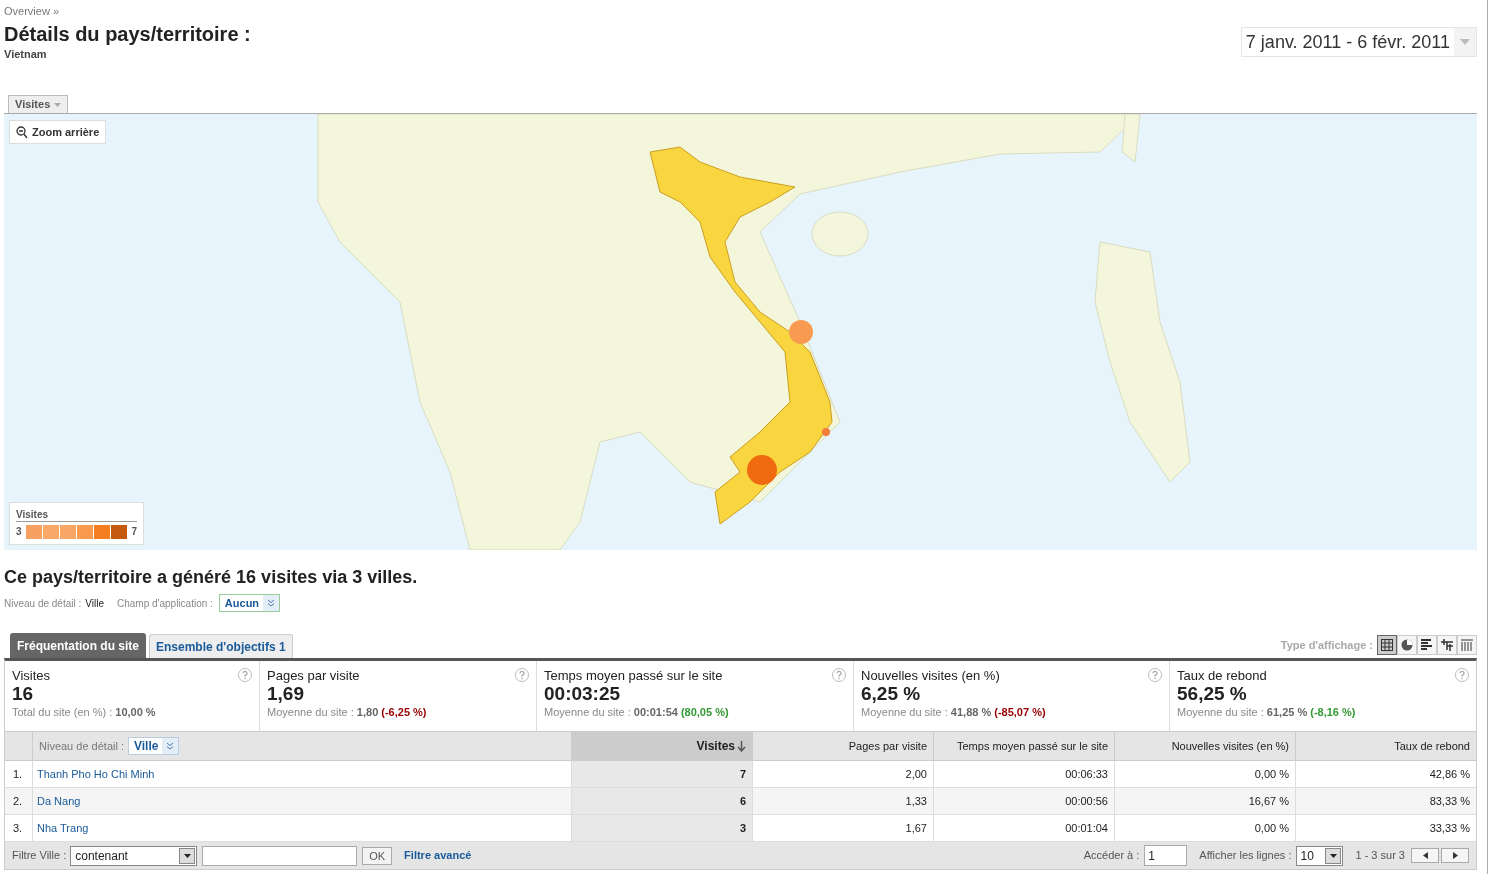  What do you see at coordinates (1385, 828) in the screenshot?
I see `table-cell: 33,33 %` at bounding box center [1385, 828].